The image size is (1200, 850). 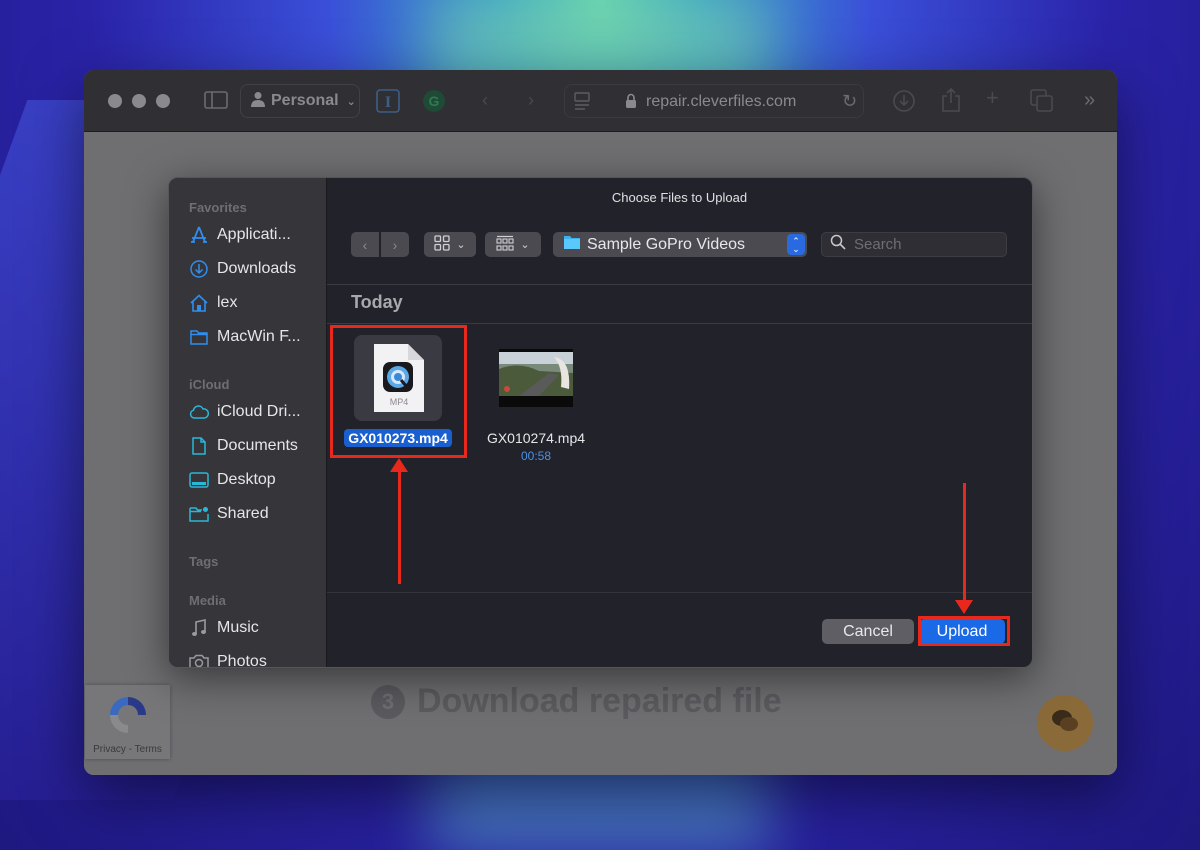 I want to click on arrow-to-file, so click(x=399, y=527).